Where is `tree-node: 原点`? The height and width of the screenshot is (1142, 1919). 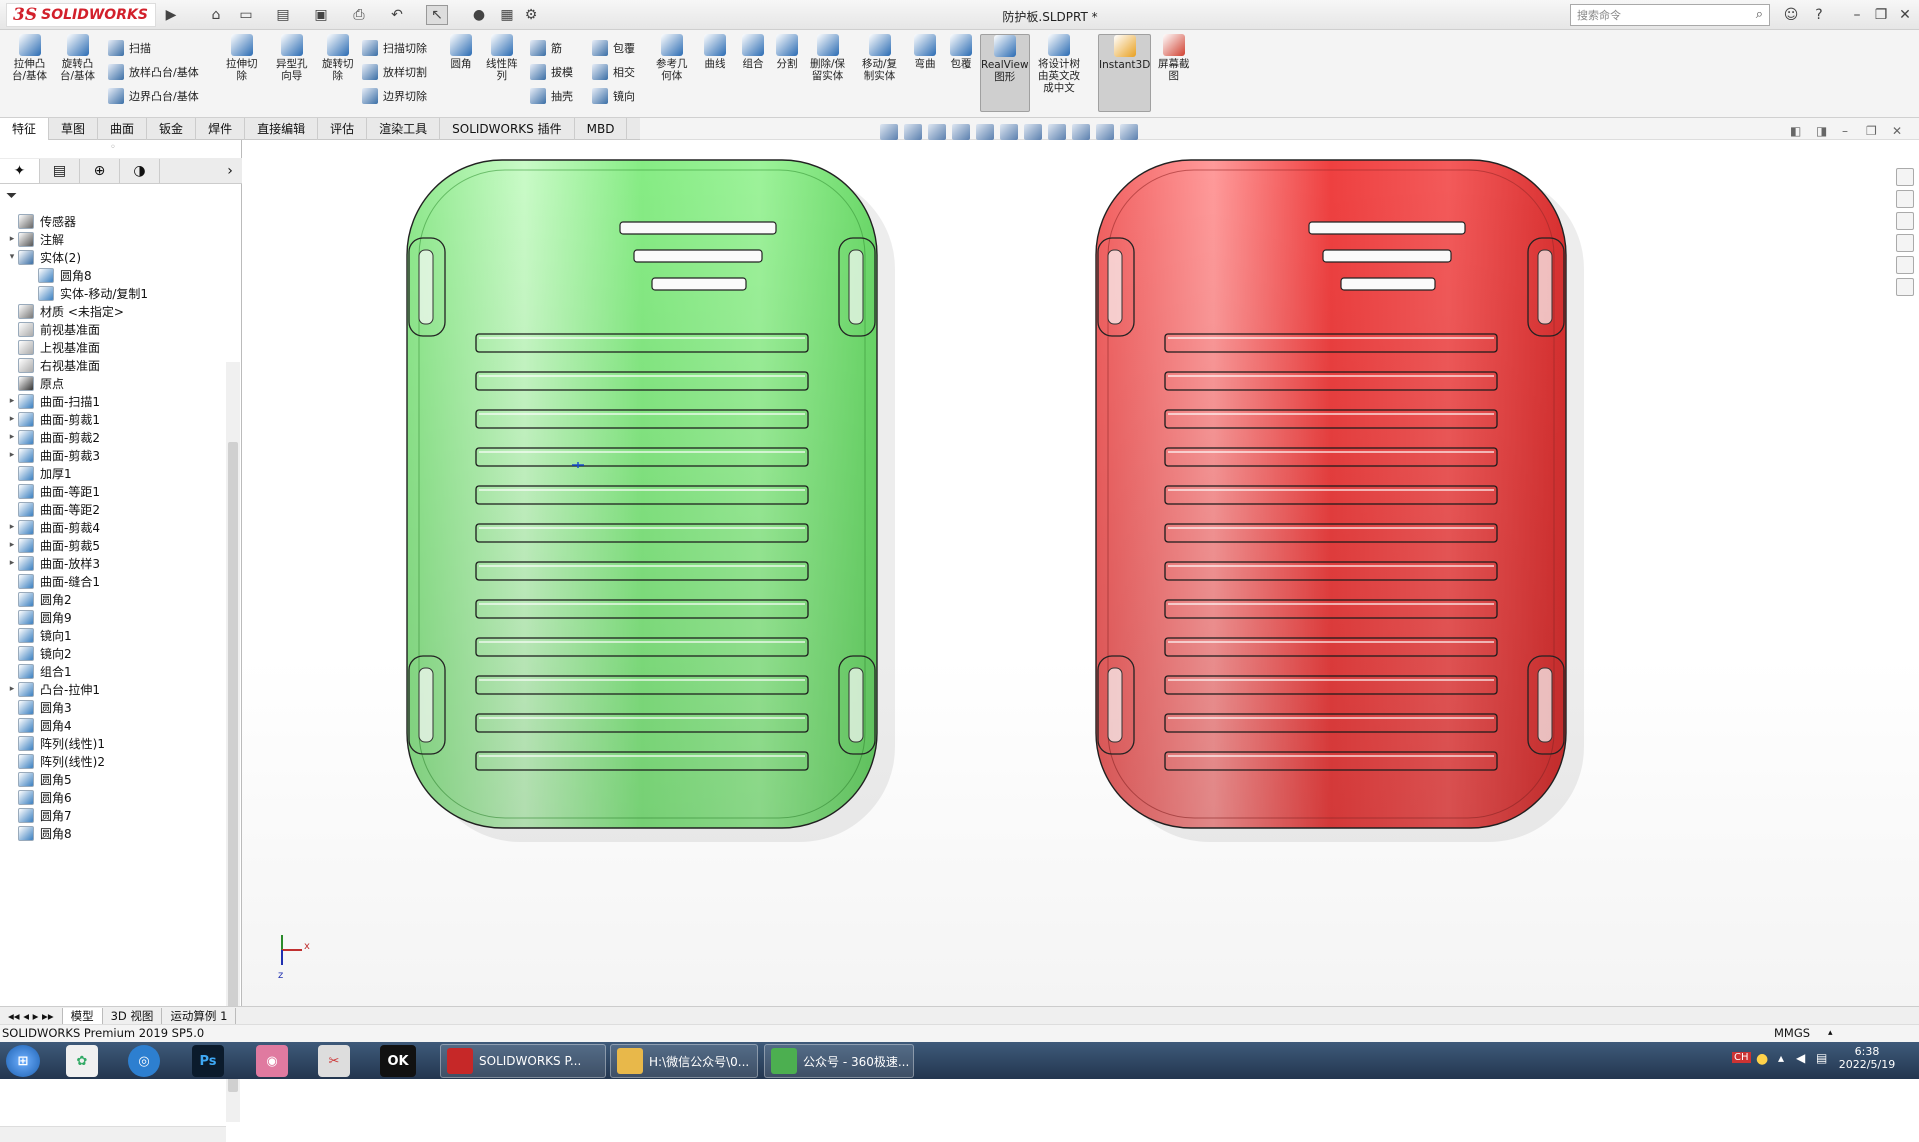
tree-node: 原点 is located at coordinates (113, 383).